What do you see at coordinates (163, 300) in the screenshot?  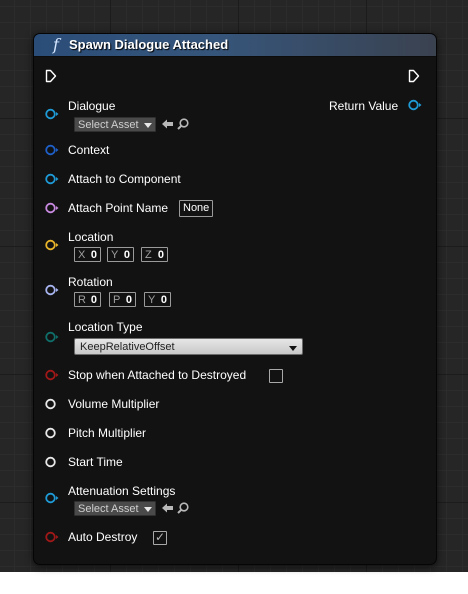 I see `rotation-y-value: 0` at bounding box center [163, 300].